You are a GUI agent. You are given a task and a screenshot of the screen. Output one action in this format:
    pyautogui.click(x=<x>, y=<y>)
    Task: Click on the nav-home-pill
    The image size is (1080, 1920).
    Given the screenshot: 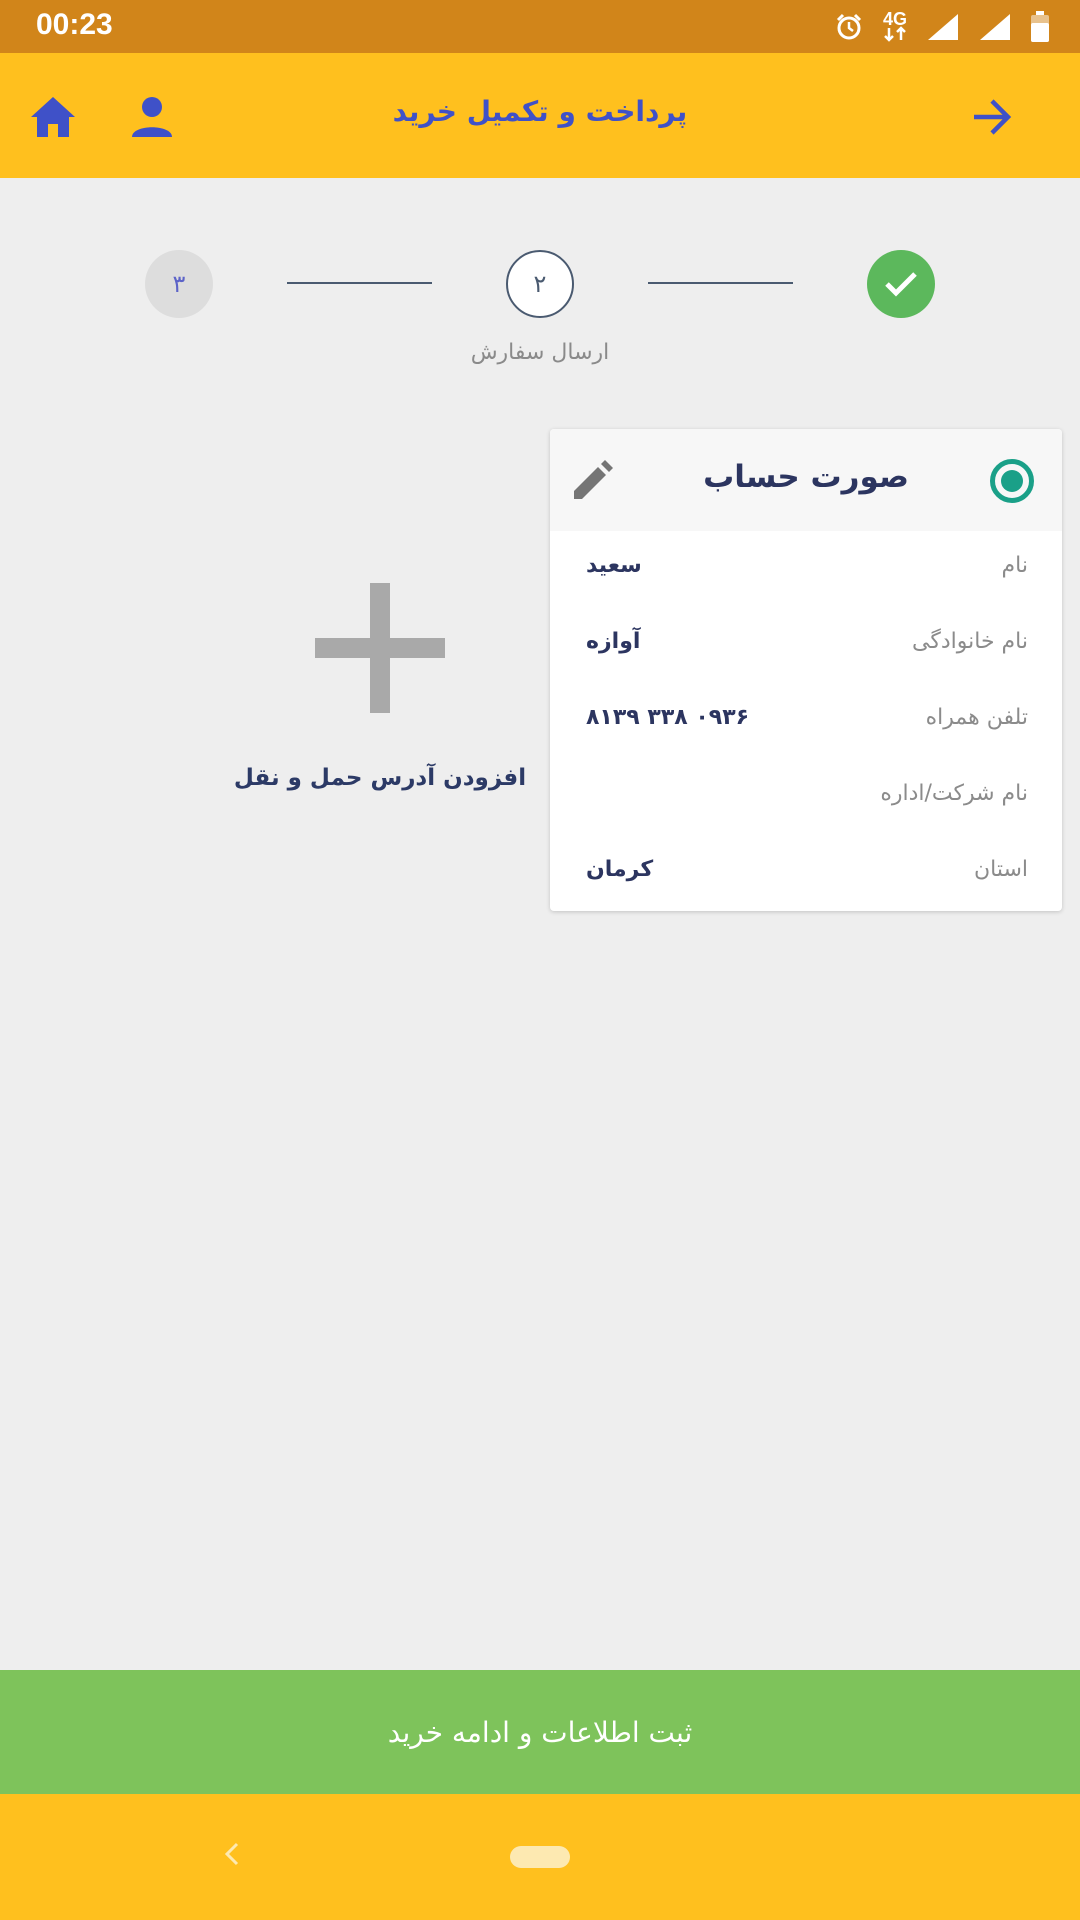 What is the action you would take?
    pyautogui.click(x=540, y=1857)
    